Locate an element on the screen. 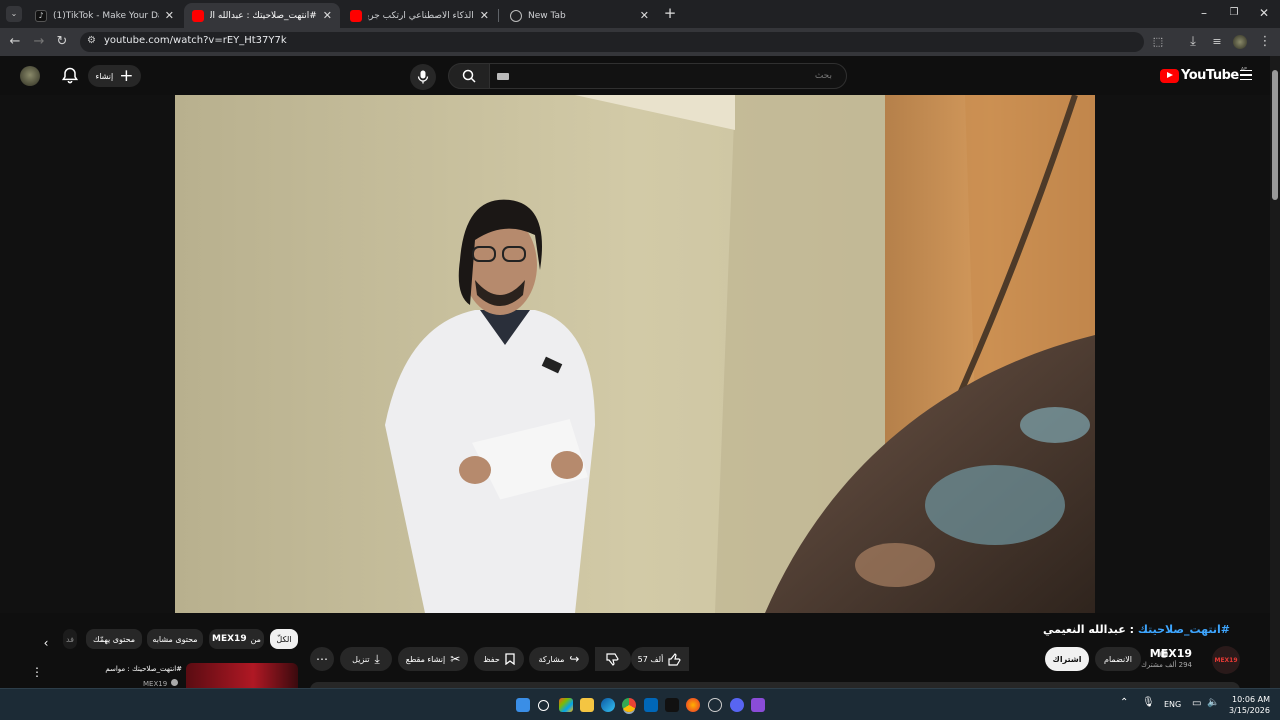 This screenshot has height=720, width=1280. tab-new-tab: New Tab ✕ is located at coordinates (579, 15).